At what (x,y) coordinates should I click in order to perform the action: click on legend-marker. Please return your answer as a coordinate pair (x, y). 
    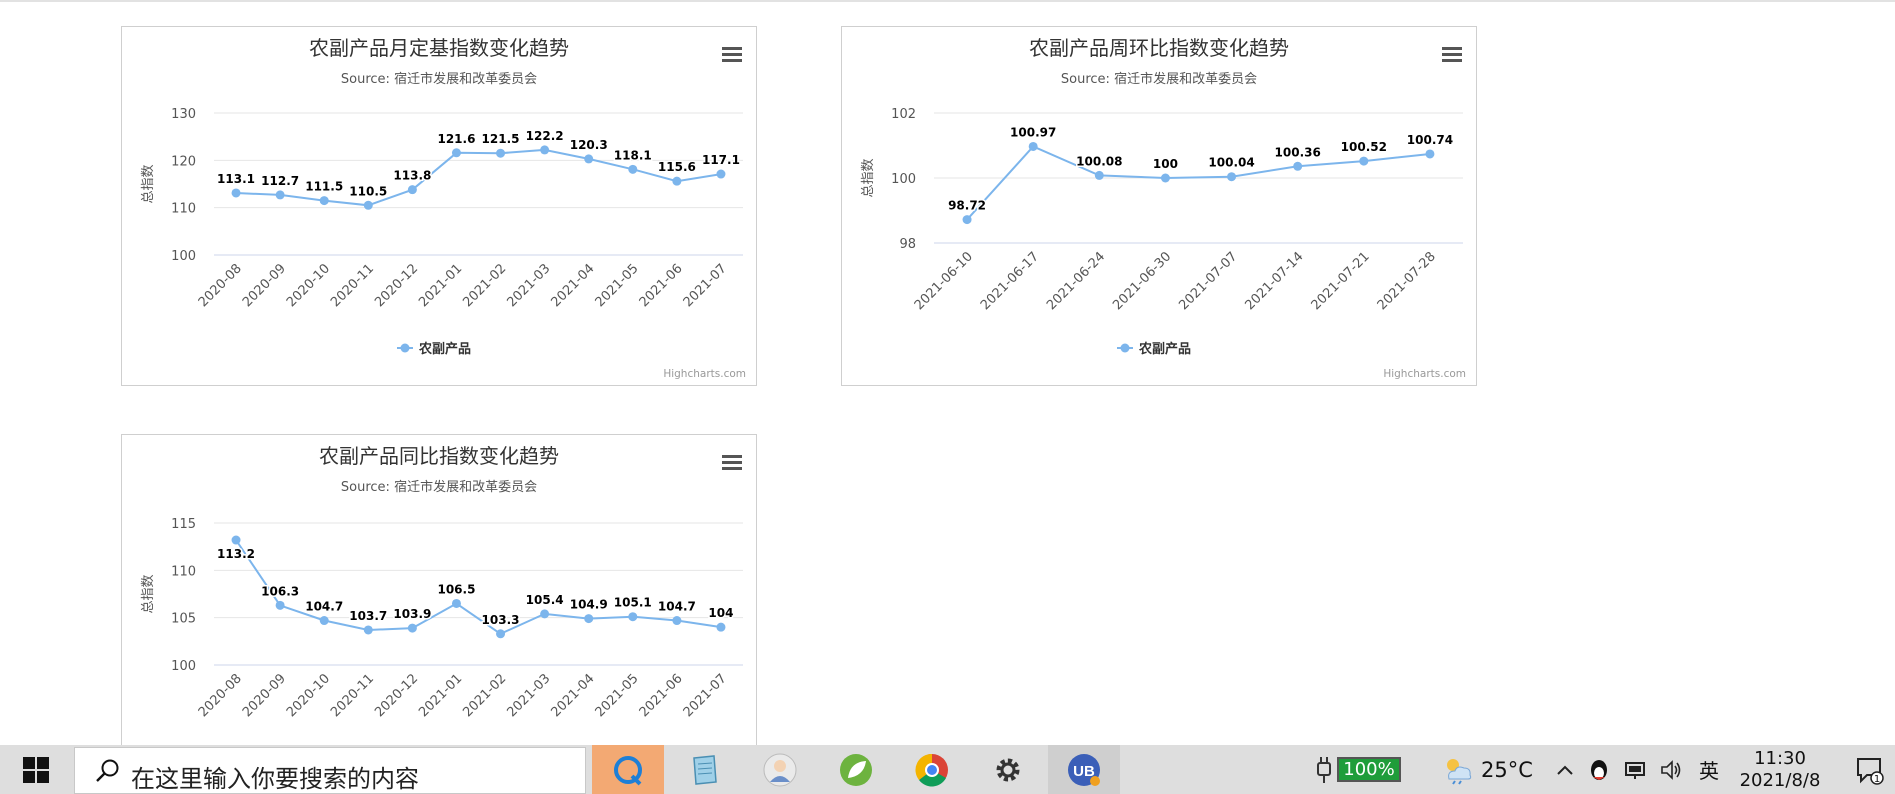
    Looking at the image, I should click on (405, 348).